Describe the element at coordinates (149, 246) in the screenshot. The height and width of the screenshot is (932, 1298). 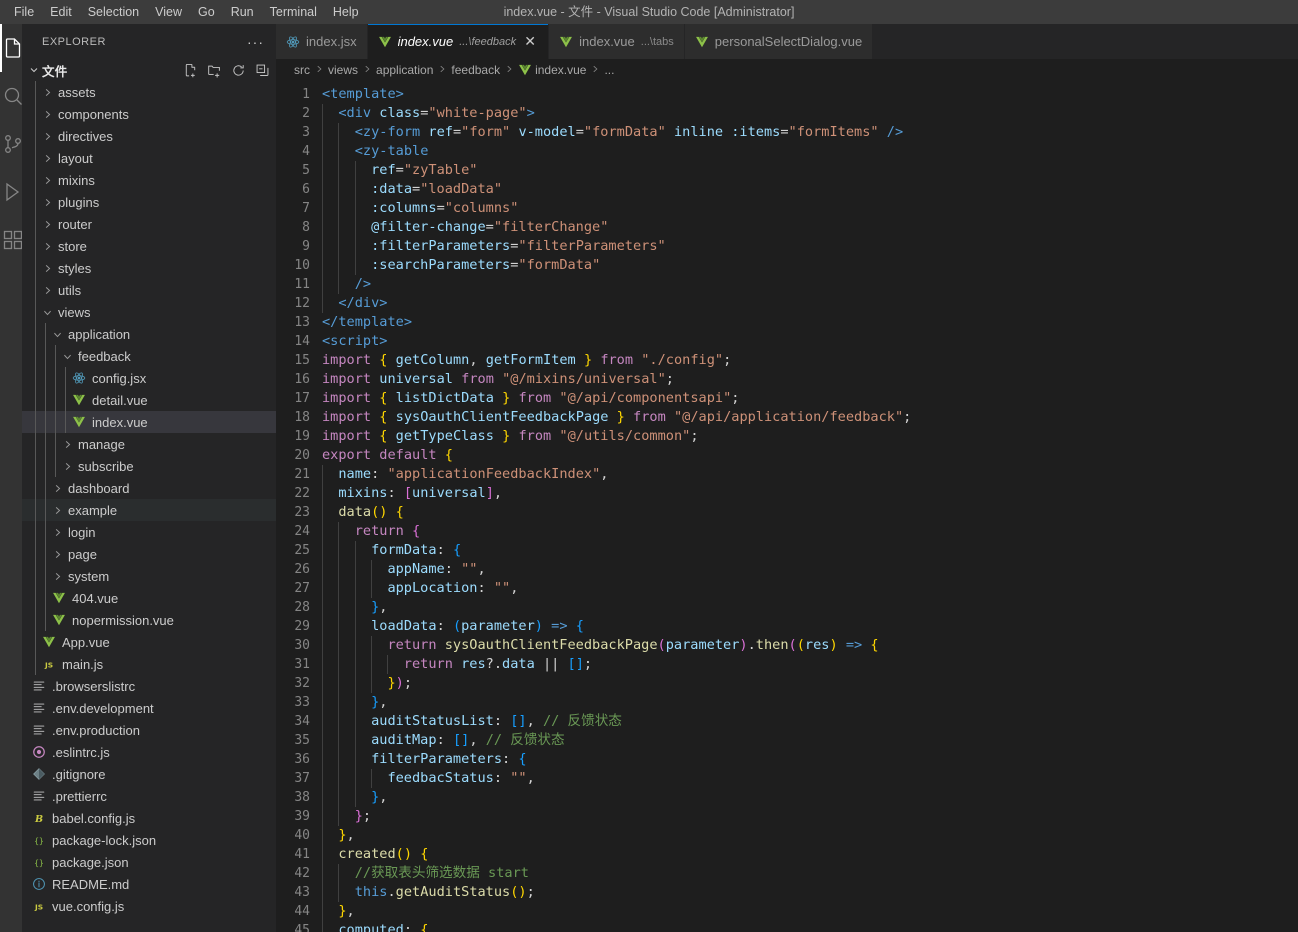
I see `tree-folder-store: store` at that location.